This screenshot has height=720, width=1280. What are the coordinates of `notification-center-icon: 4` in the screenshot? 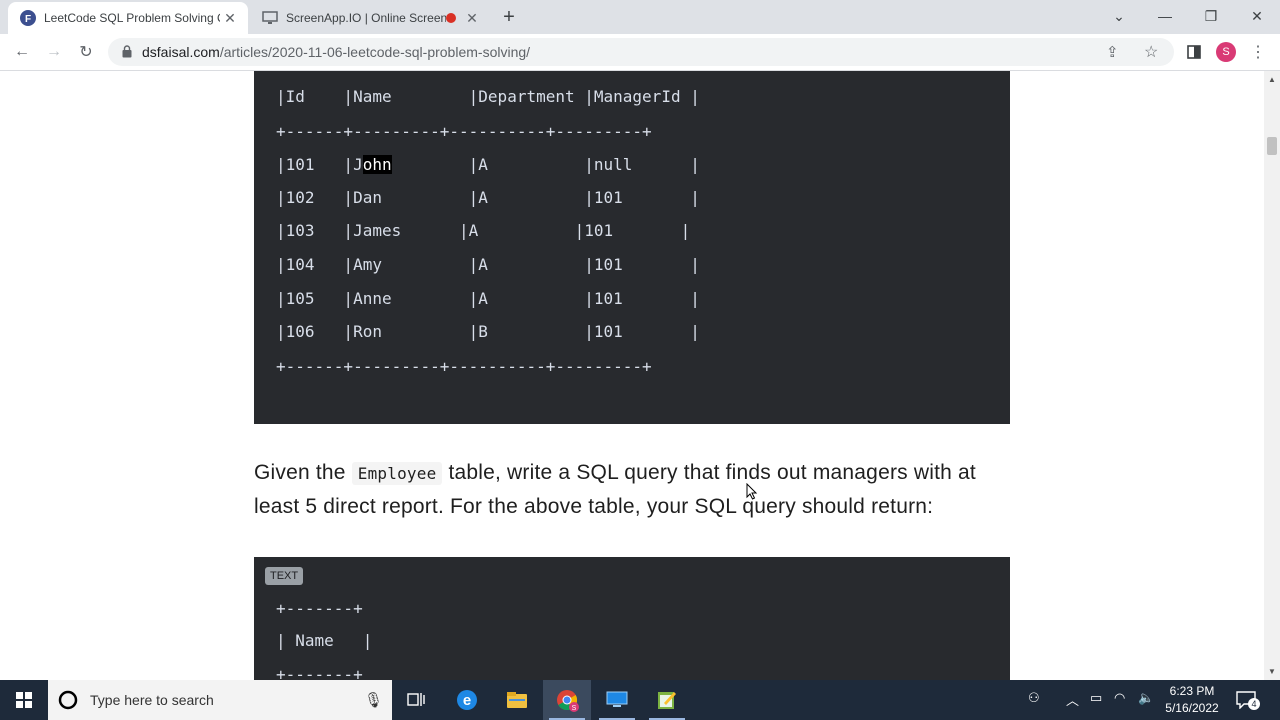 It's located at (1248, 700).